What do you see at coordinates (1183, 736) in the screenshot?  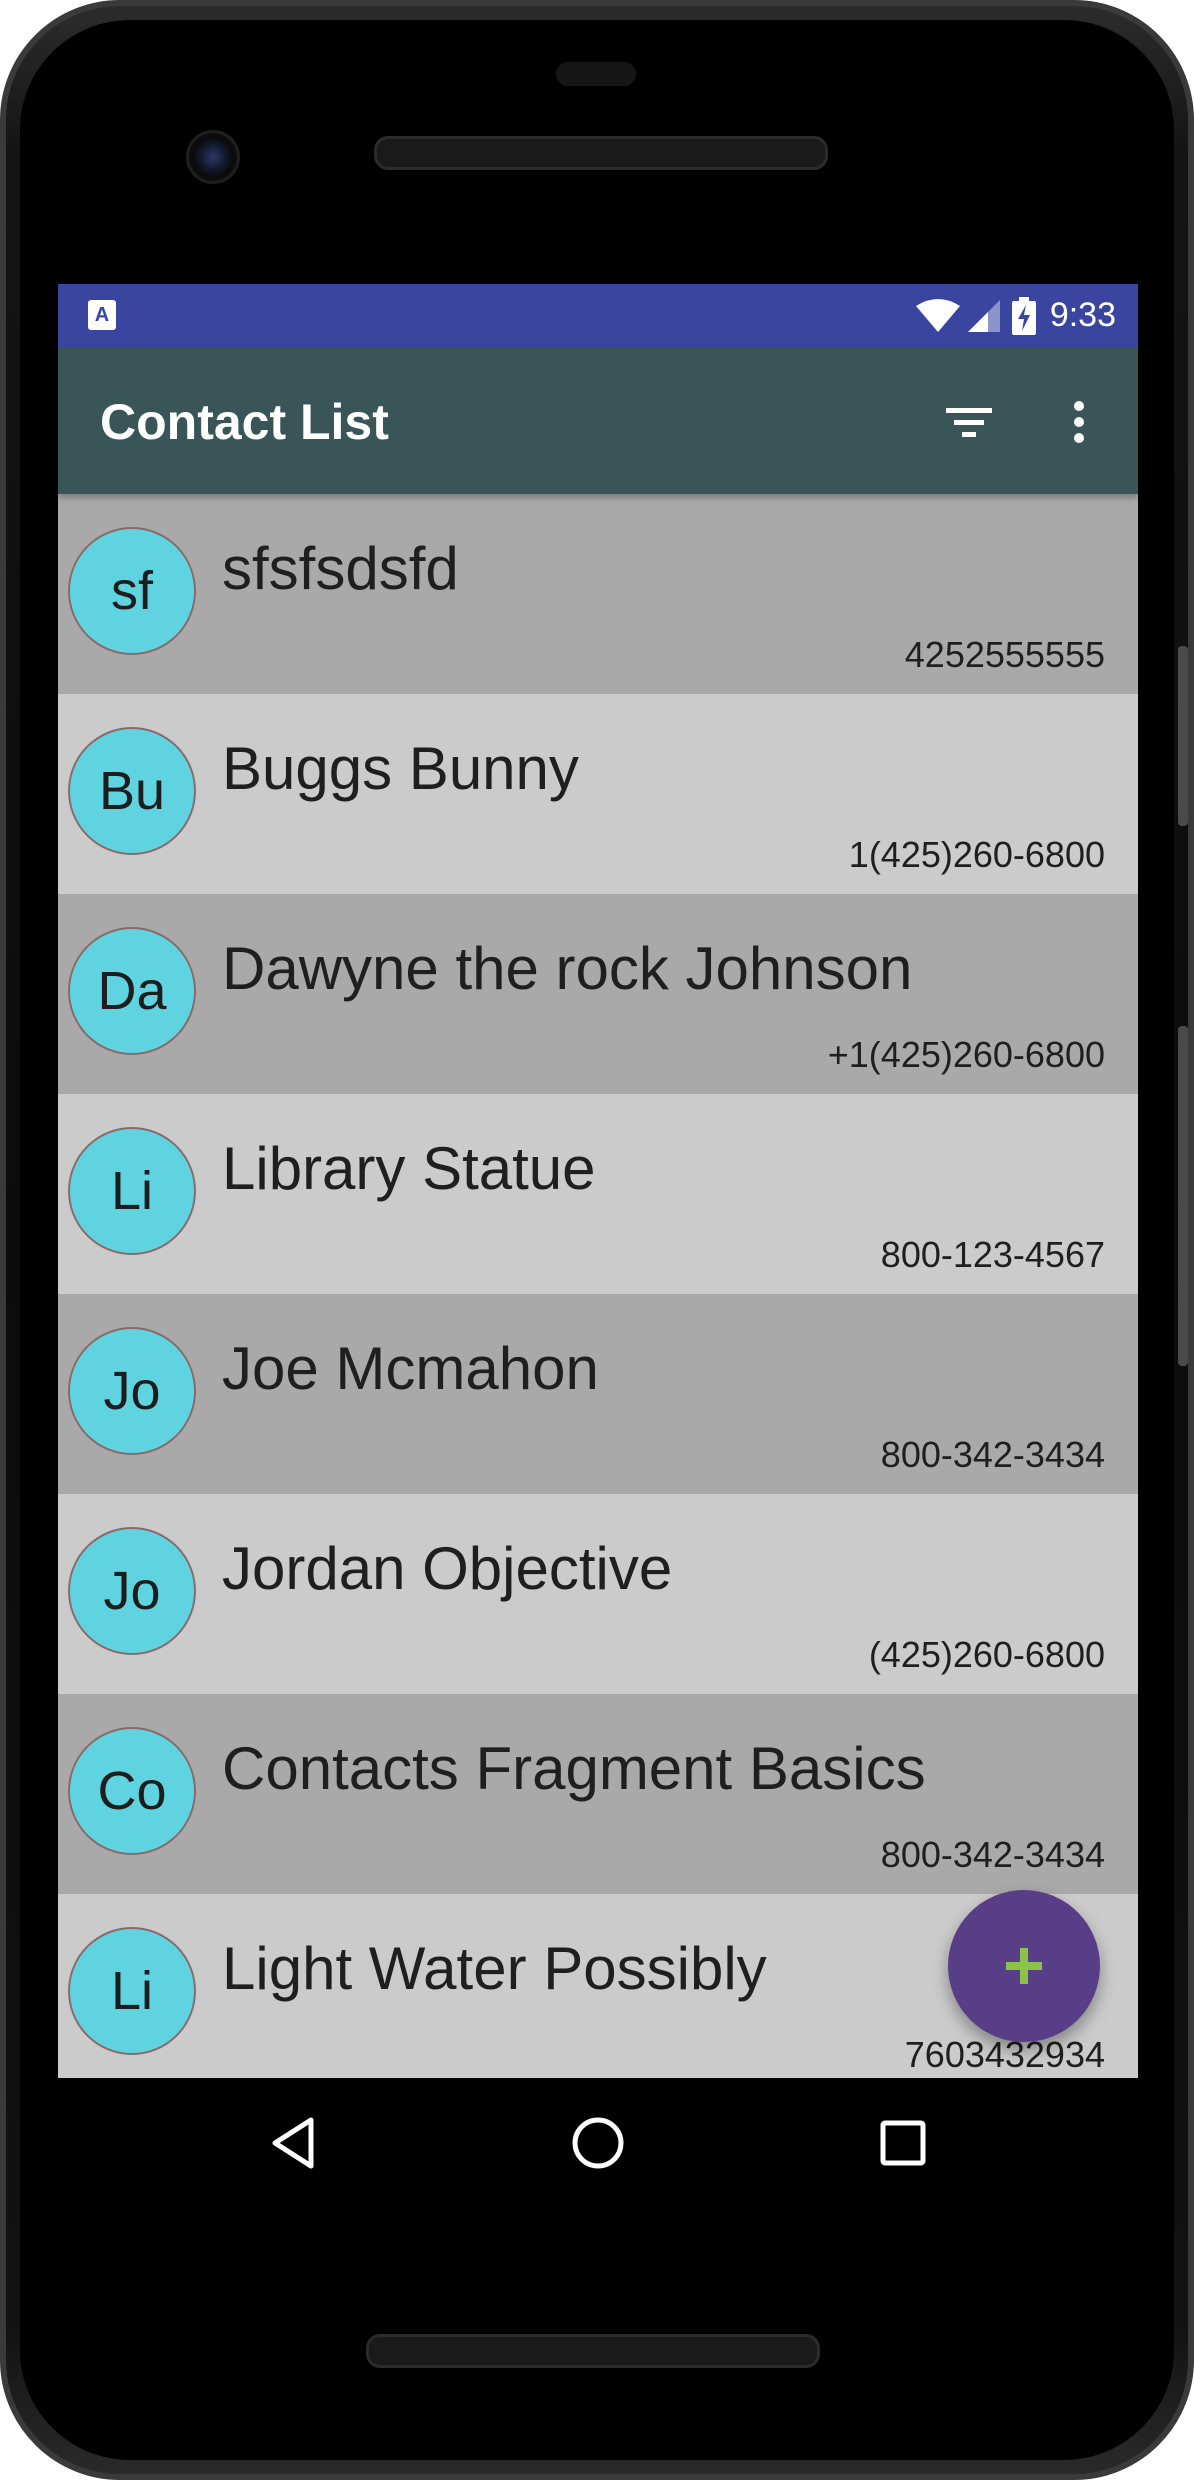 I see `power-button` at bounding box center [1183, 736].